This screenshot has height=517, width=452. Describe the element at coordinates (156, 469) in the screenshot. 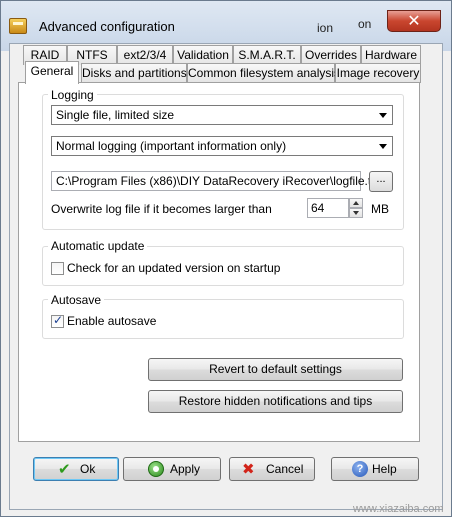

I see `apply-icon` at that location.